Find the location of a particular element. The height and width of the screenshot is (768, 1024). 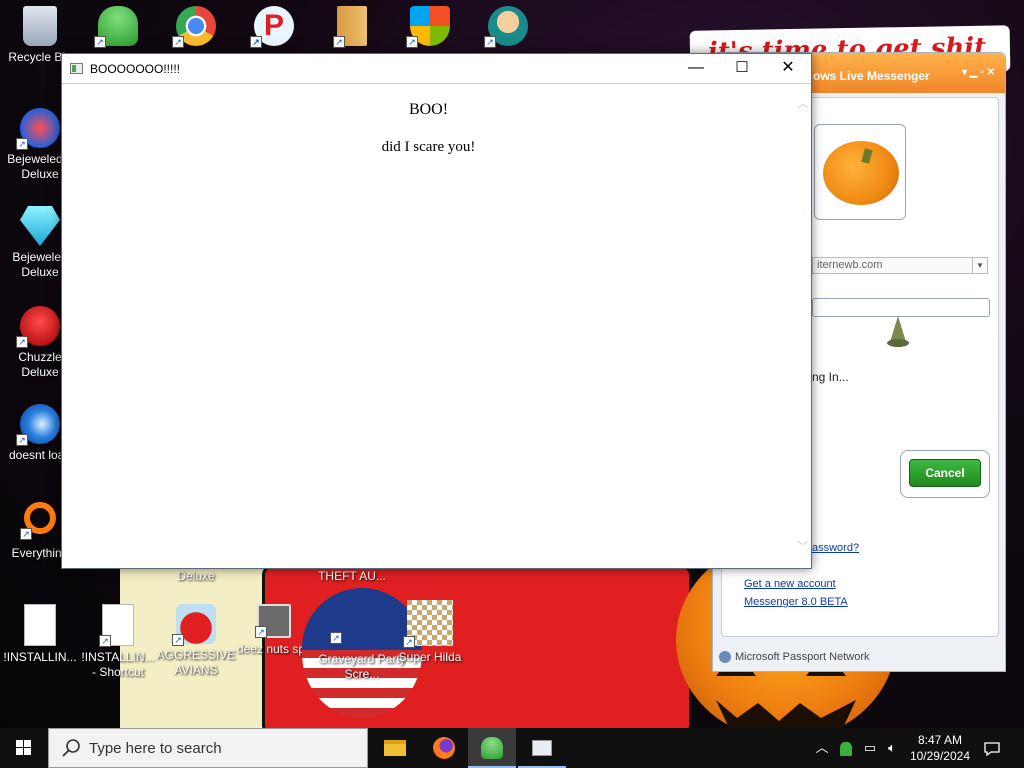

passport-footer: Microsoft Passport Network is located at coordinates (794, 657).